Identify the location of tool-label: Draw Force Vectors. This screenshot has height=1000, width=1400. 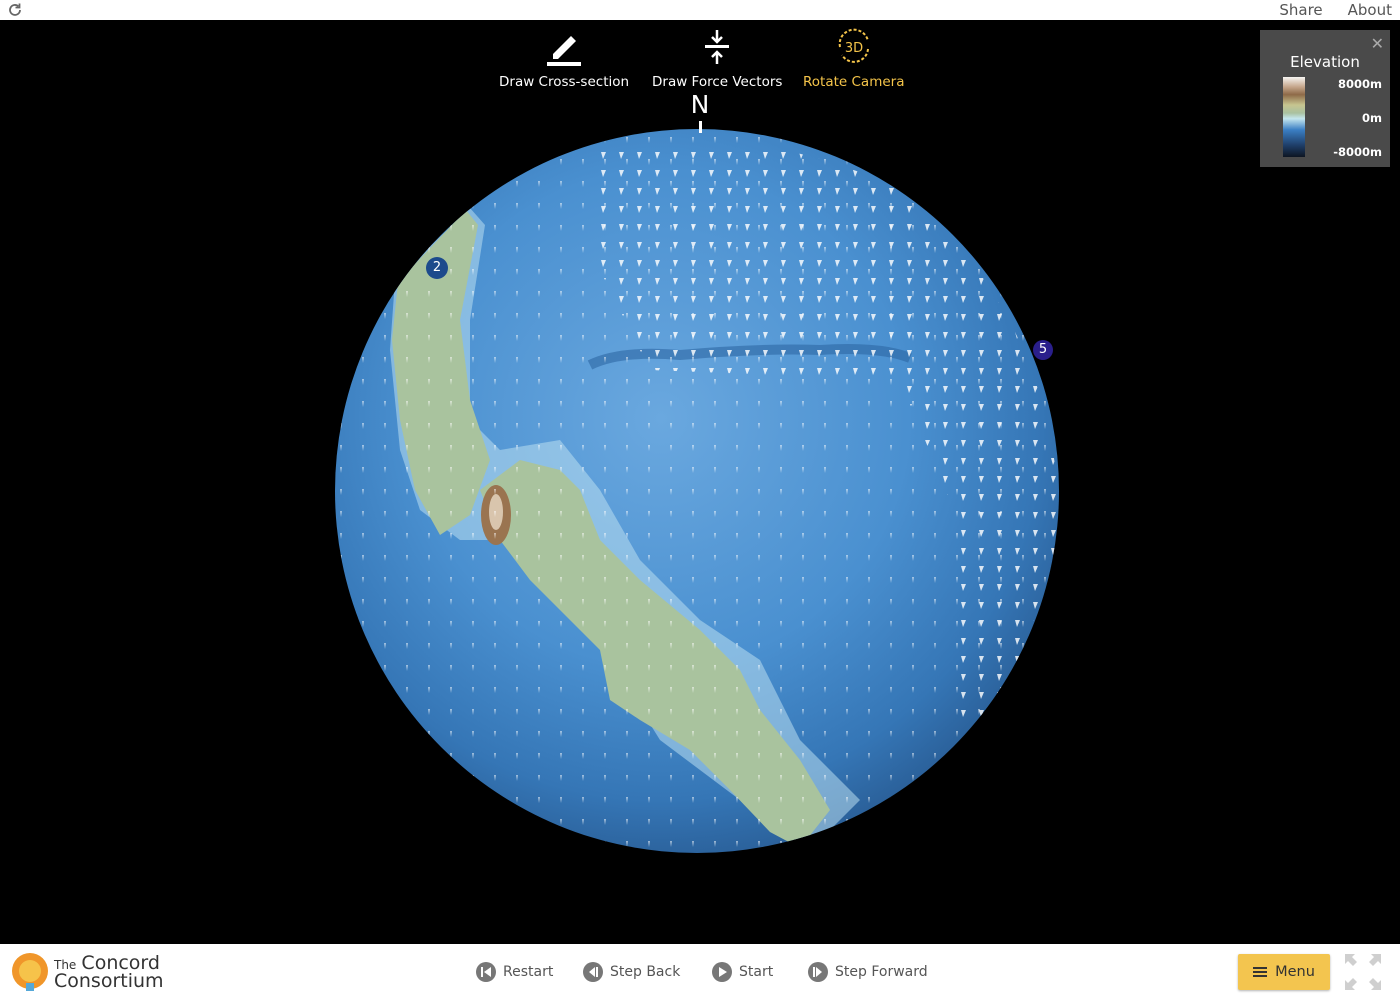
(717, 82).